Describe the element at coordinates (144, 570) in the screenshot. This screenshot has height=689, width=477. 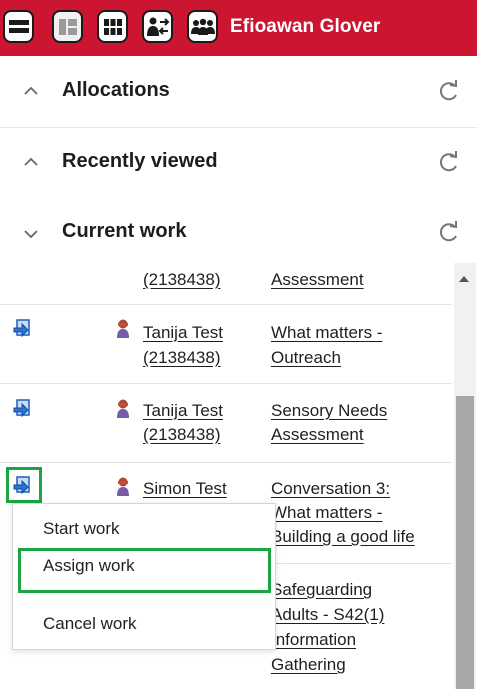
I see `assign-work-highlight` at that location.